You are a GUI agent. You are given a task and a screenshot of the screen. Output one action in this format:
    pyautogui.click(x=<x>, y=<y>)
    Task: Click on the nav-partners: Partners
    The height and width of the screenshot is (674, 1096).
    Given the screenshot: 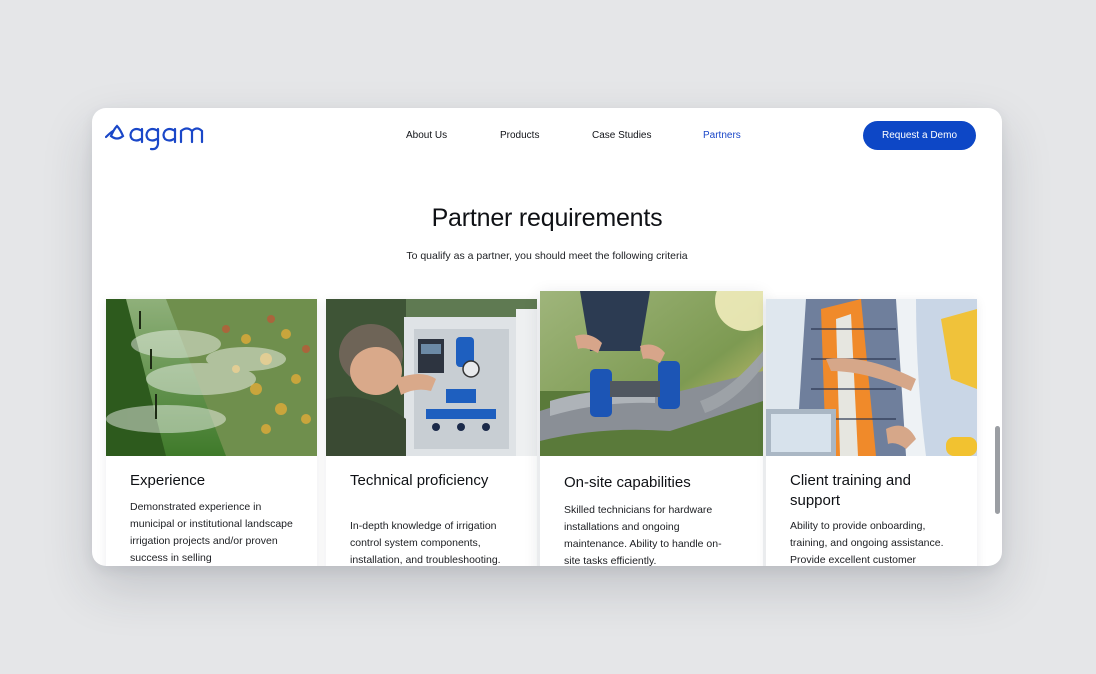 What is the action you would take?
    pyautogui.click(x=722, y=135)
    